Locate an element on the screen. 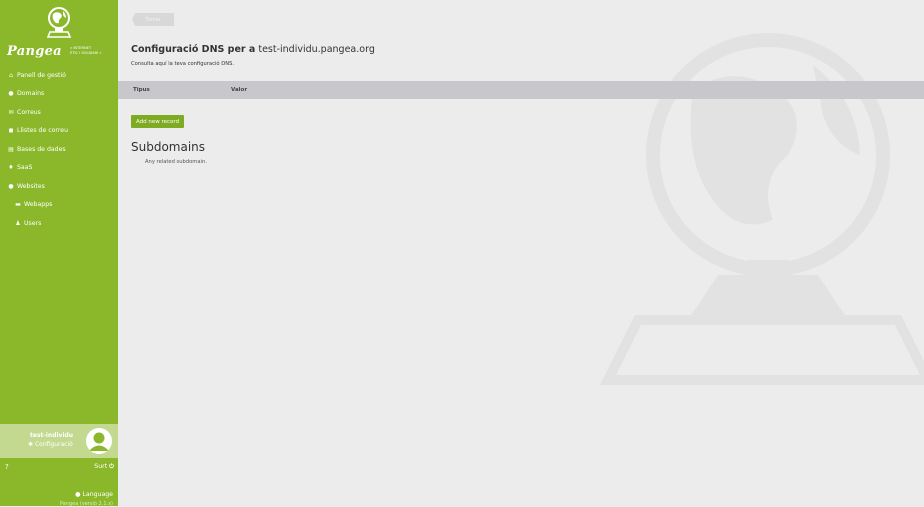 Image resolution: width=924 pixels, height=507 pixels. back-button: Tornar is located at coordinates (153, 19).